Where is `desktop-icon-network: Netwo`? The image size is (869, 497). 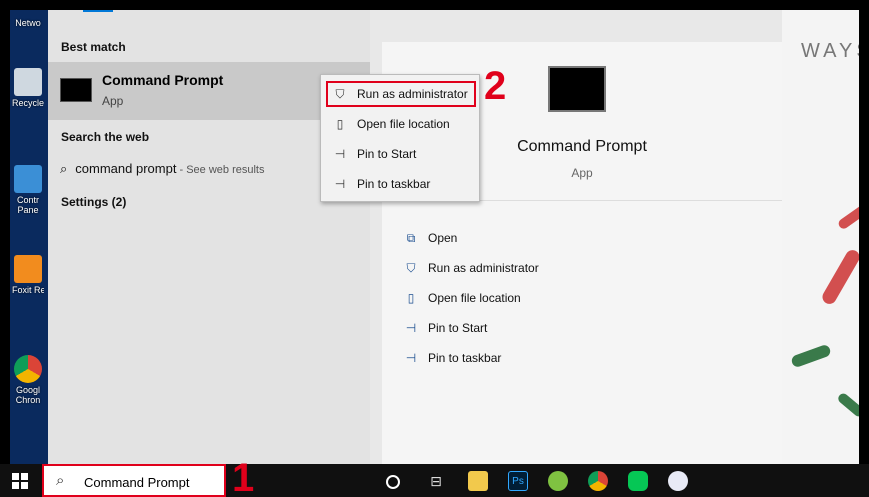
desktop-icon-network: Netwo is located at coordinates (28, 22).